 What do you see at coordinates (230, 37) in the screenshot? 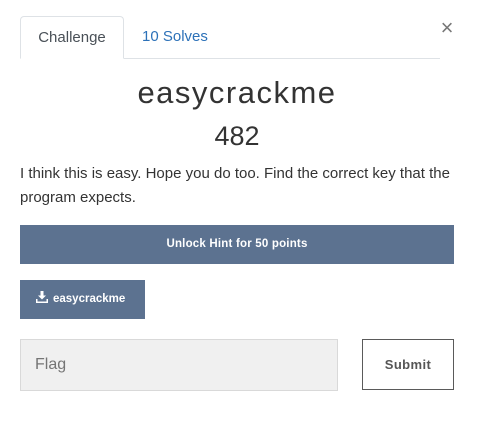
I see `challenge-tabs: Challenge 10 Solves` at bounding box center [230, 37].